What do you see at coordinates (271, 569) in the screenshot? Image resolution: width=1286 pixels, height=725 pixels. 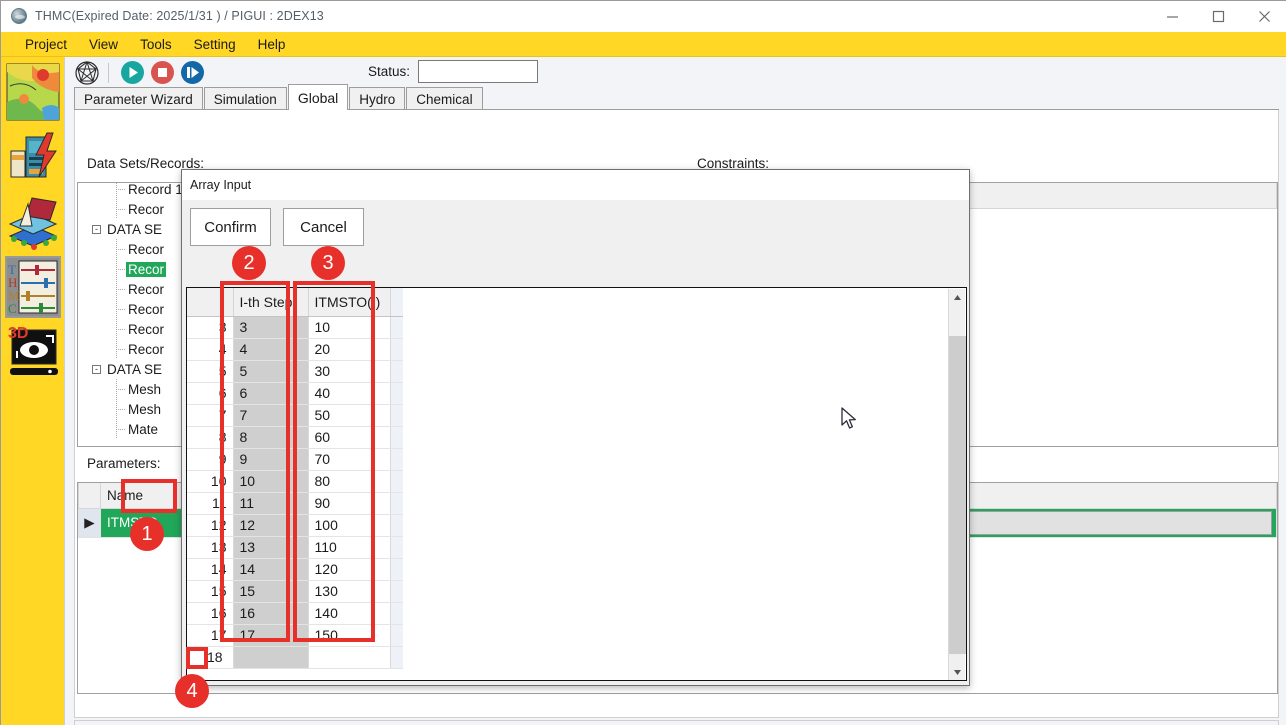 I see `array-cell-step: 14` at bounding box center [271, 569].